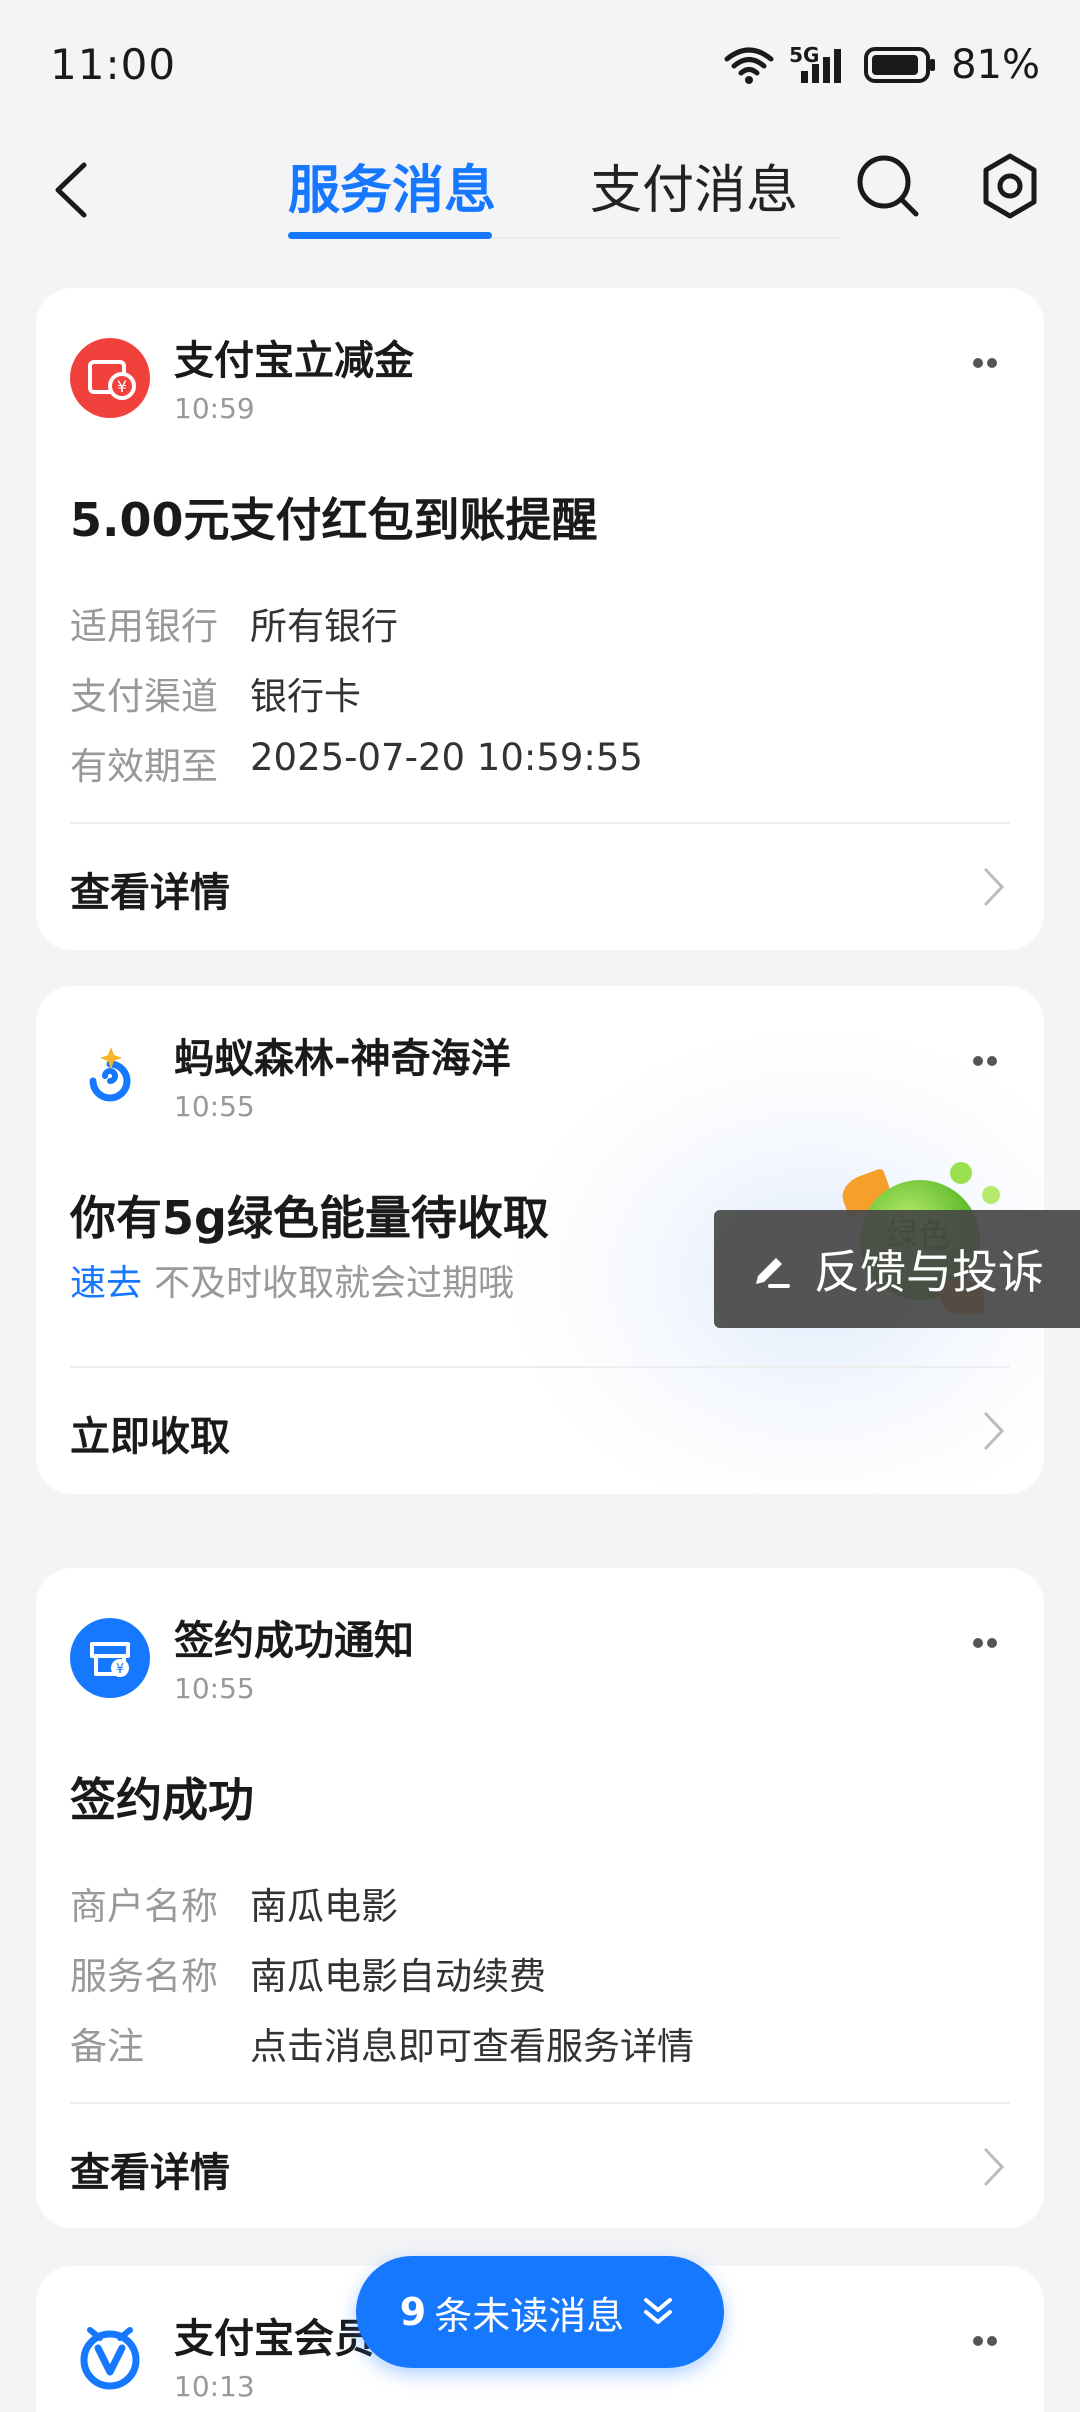 The width and height of the screenshot is (1080, 2412). I want to click on detail-row: 支付渠道 银行卡, so click(215, 693).